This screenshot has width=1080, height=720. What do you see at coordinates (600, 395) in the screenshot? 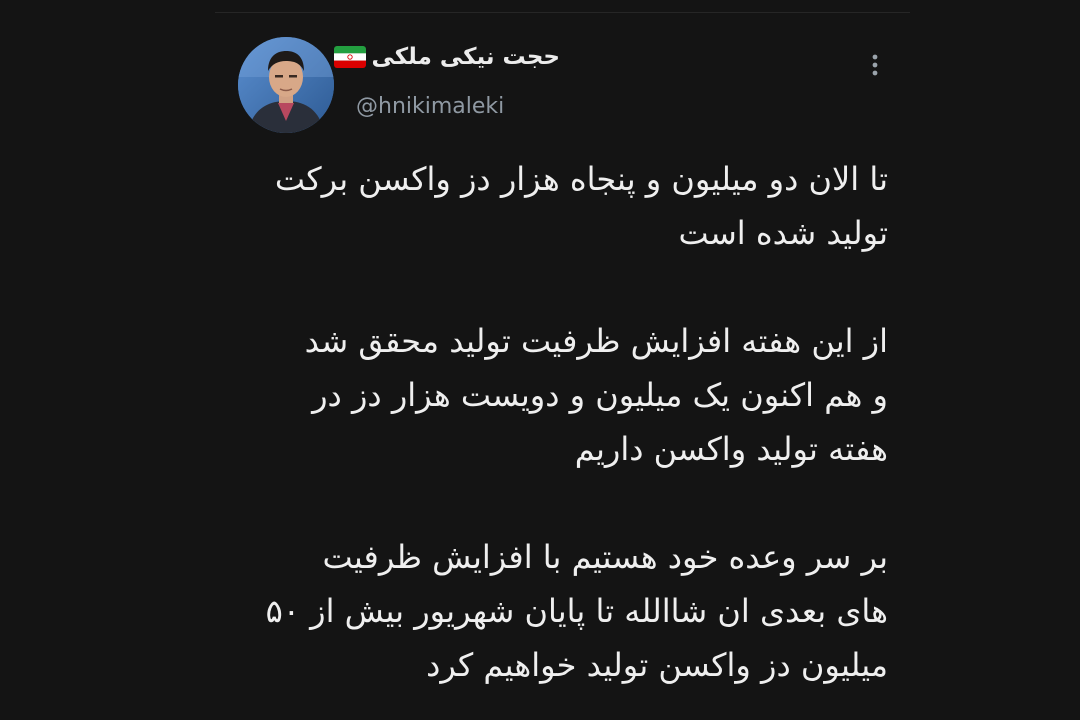
I see `tweet-line: و هم اکنون یک میلیون و دویست هزار دز در` at bounding box center [600, 395].